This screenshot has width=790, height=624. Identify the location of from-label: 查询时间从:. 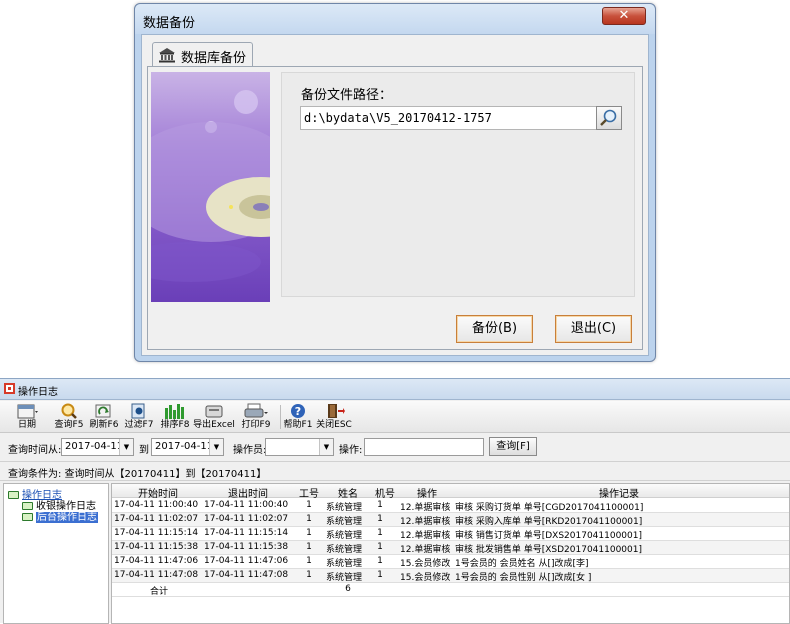
(35, 450).